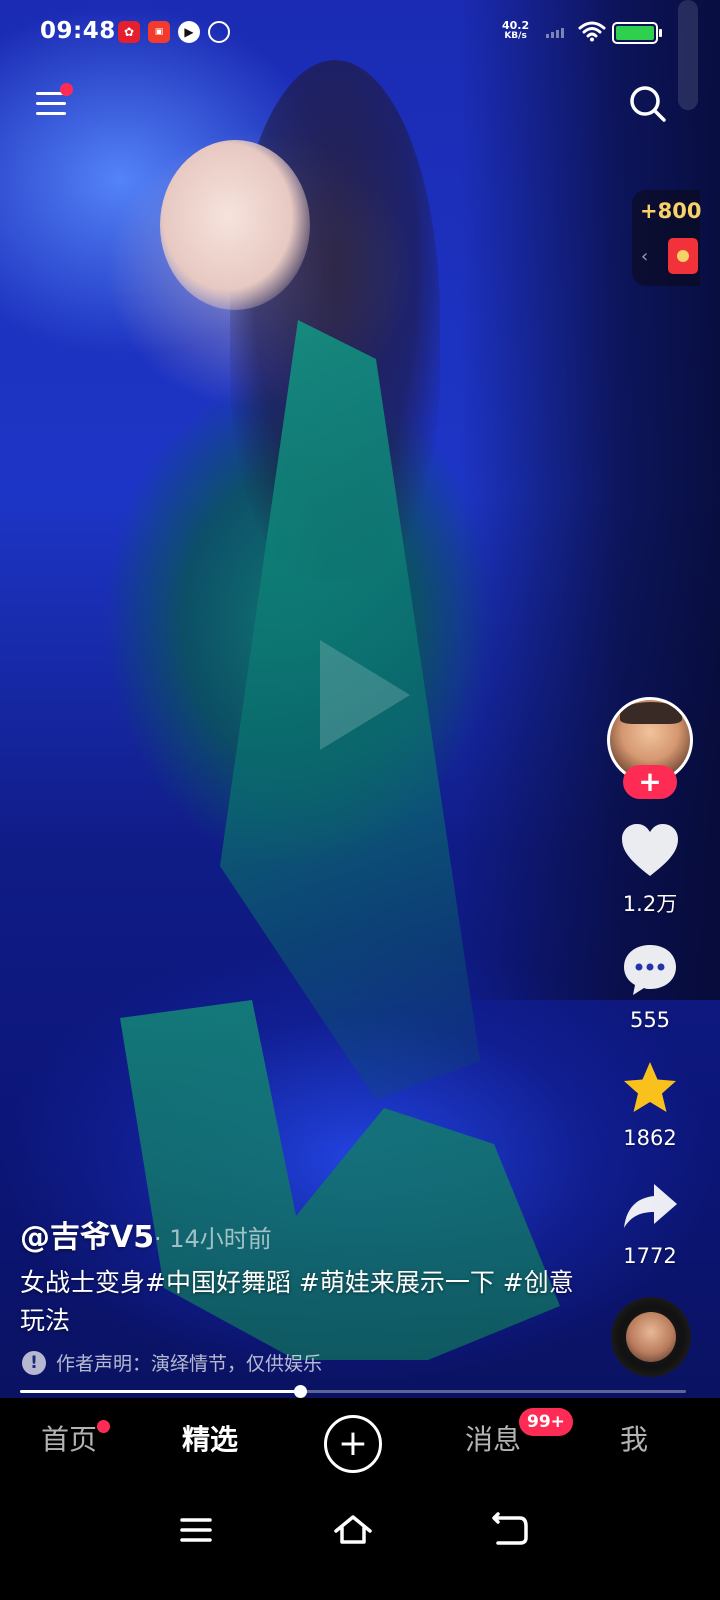 The width and height of the screenshot is (720, 1600). Describe the element at coordinates (189, 32) in the screenshot. I see `app-icon-play: ▶` at that location.